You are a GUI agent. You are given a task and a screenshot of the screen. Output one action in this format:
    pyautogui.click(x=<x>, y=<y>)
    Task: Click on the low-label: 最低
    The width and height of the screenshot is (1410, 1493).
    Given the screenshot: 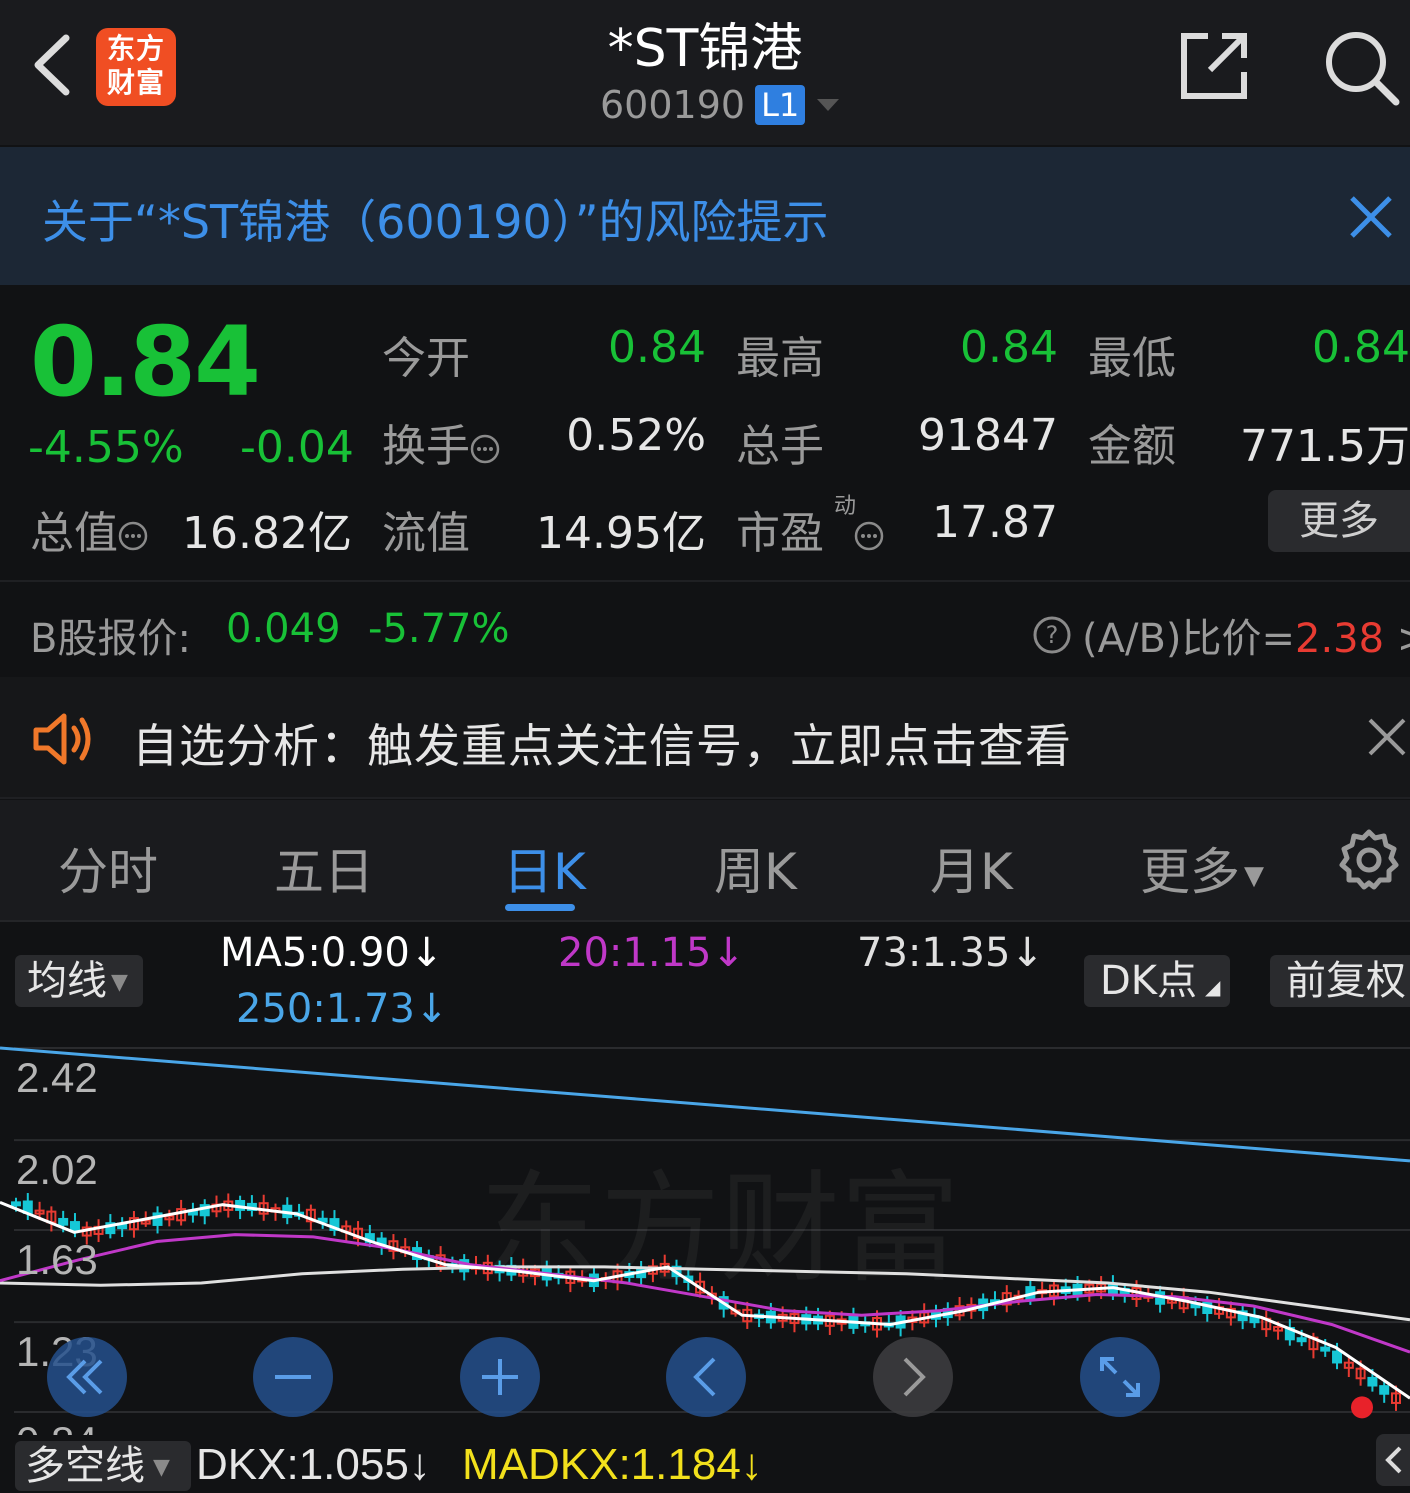 What is the action you would take?
    pyautogui.click(x=1132, y=358)
    